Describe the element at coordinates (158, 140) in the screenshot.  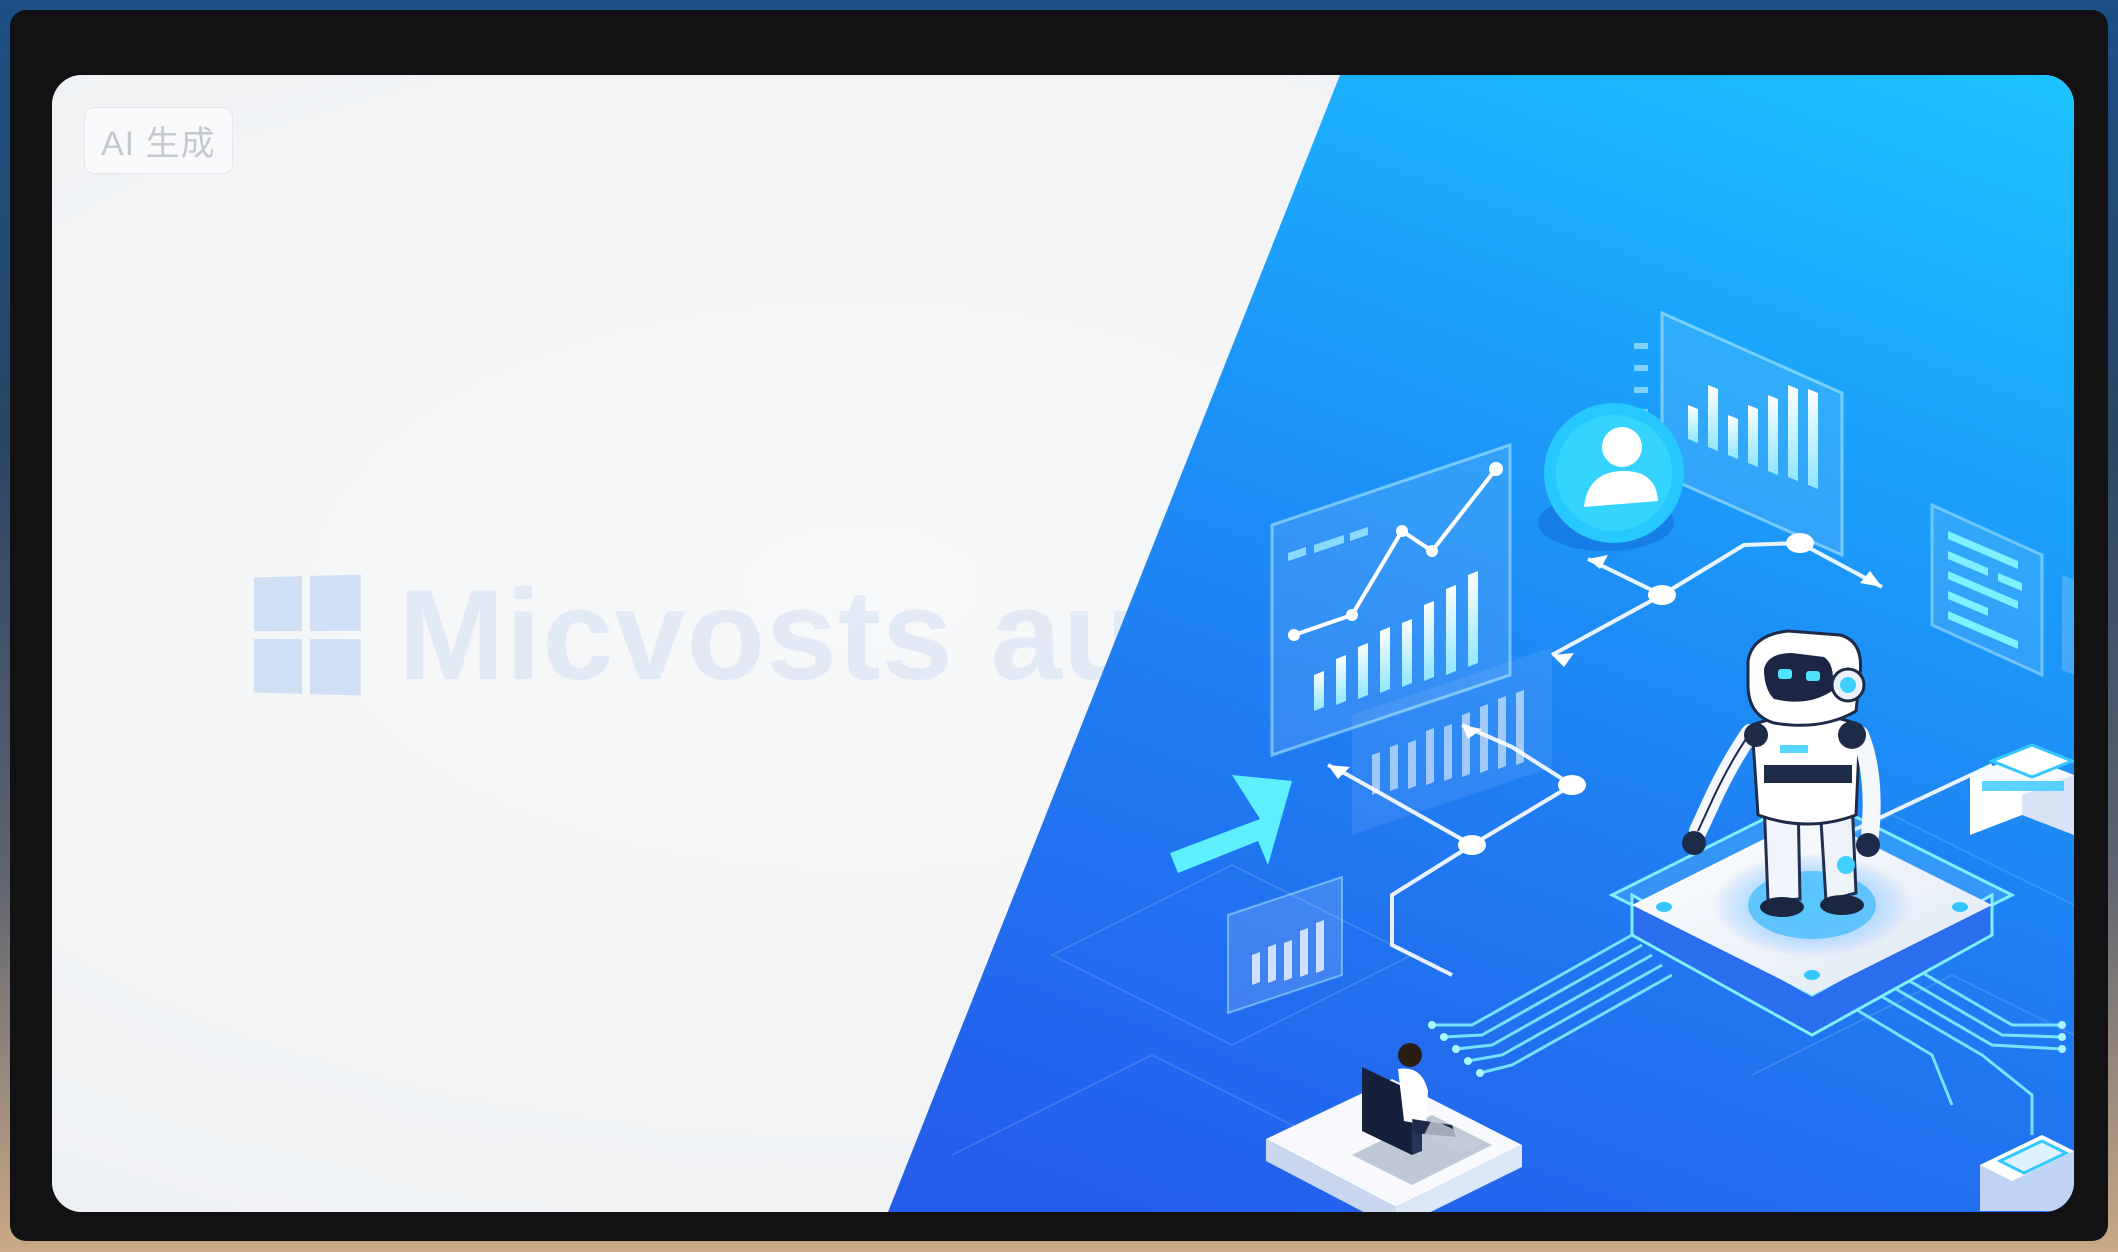
I see `ai-generated-badge: AI 生成` at that location.